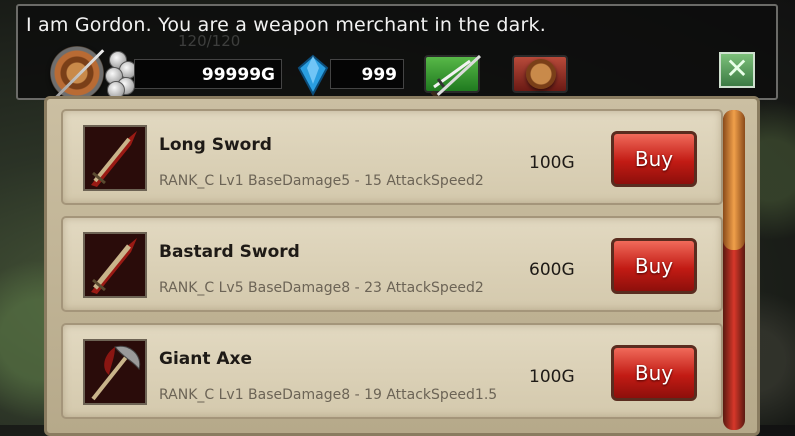 This screenshot has width=795, height=436. What do you see at coordinates (77, 73) in the screenshot?
I see `shield-sword-icon` at bounding box center [77, 73].